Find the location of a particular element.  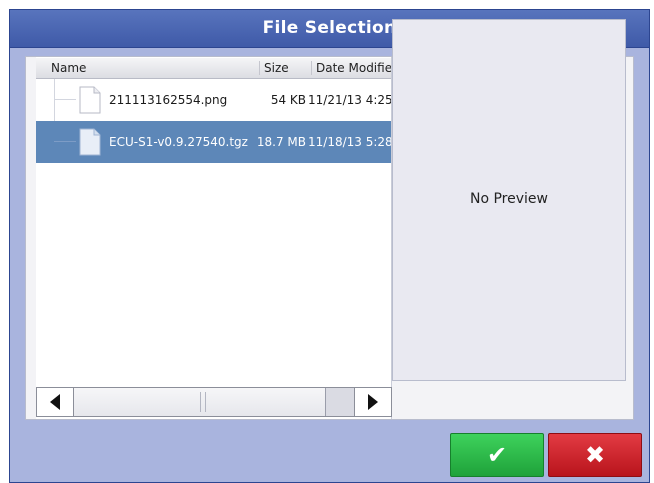

x-icon: ✖ is located at coordinates (595, 455).